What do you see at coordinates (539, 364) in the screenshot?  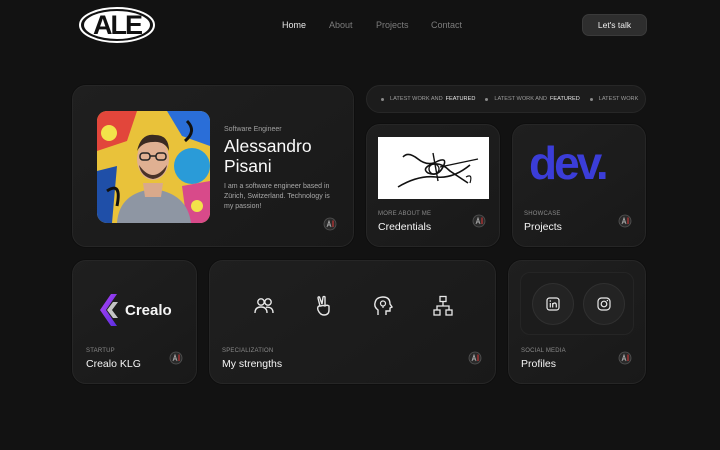 I see `profiles-title: Profiles` at bounding box center [539, 364].